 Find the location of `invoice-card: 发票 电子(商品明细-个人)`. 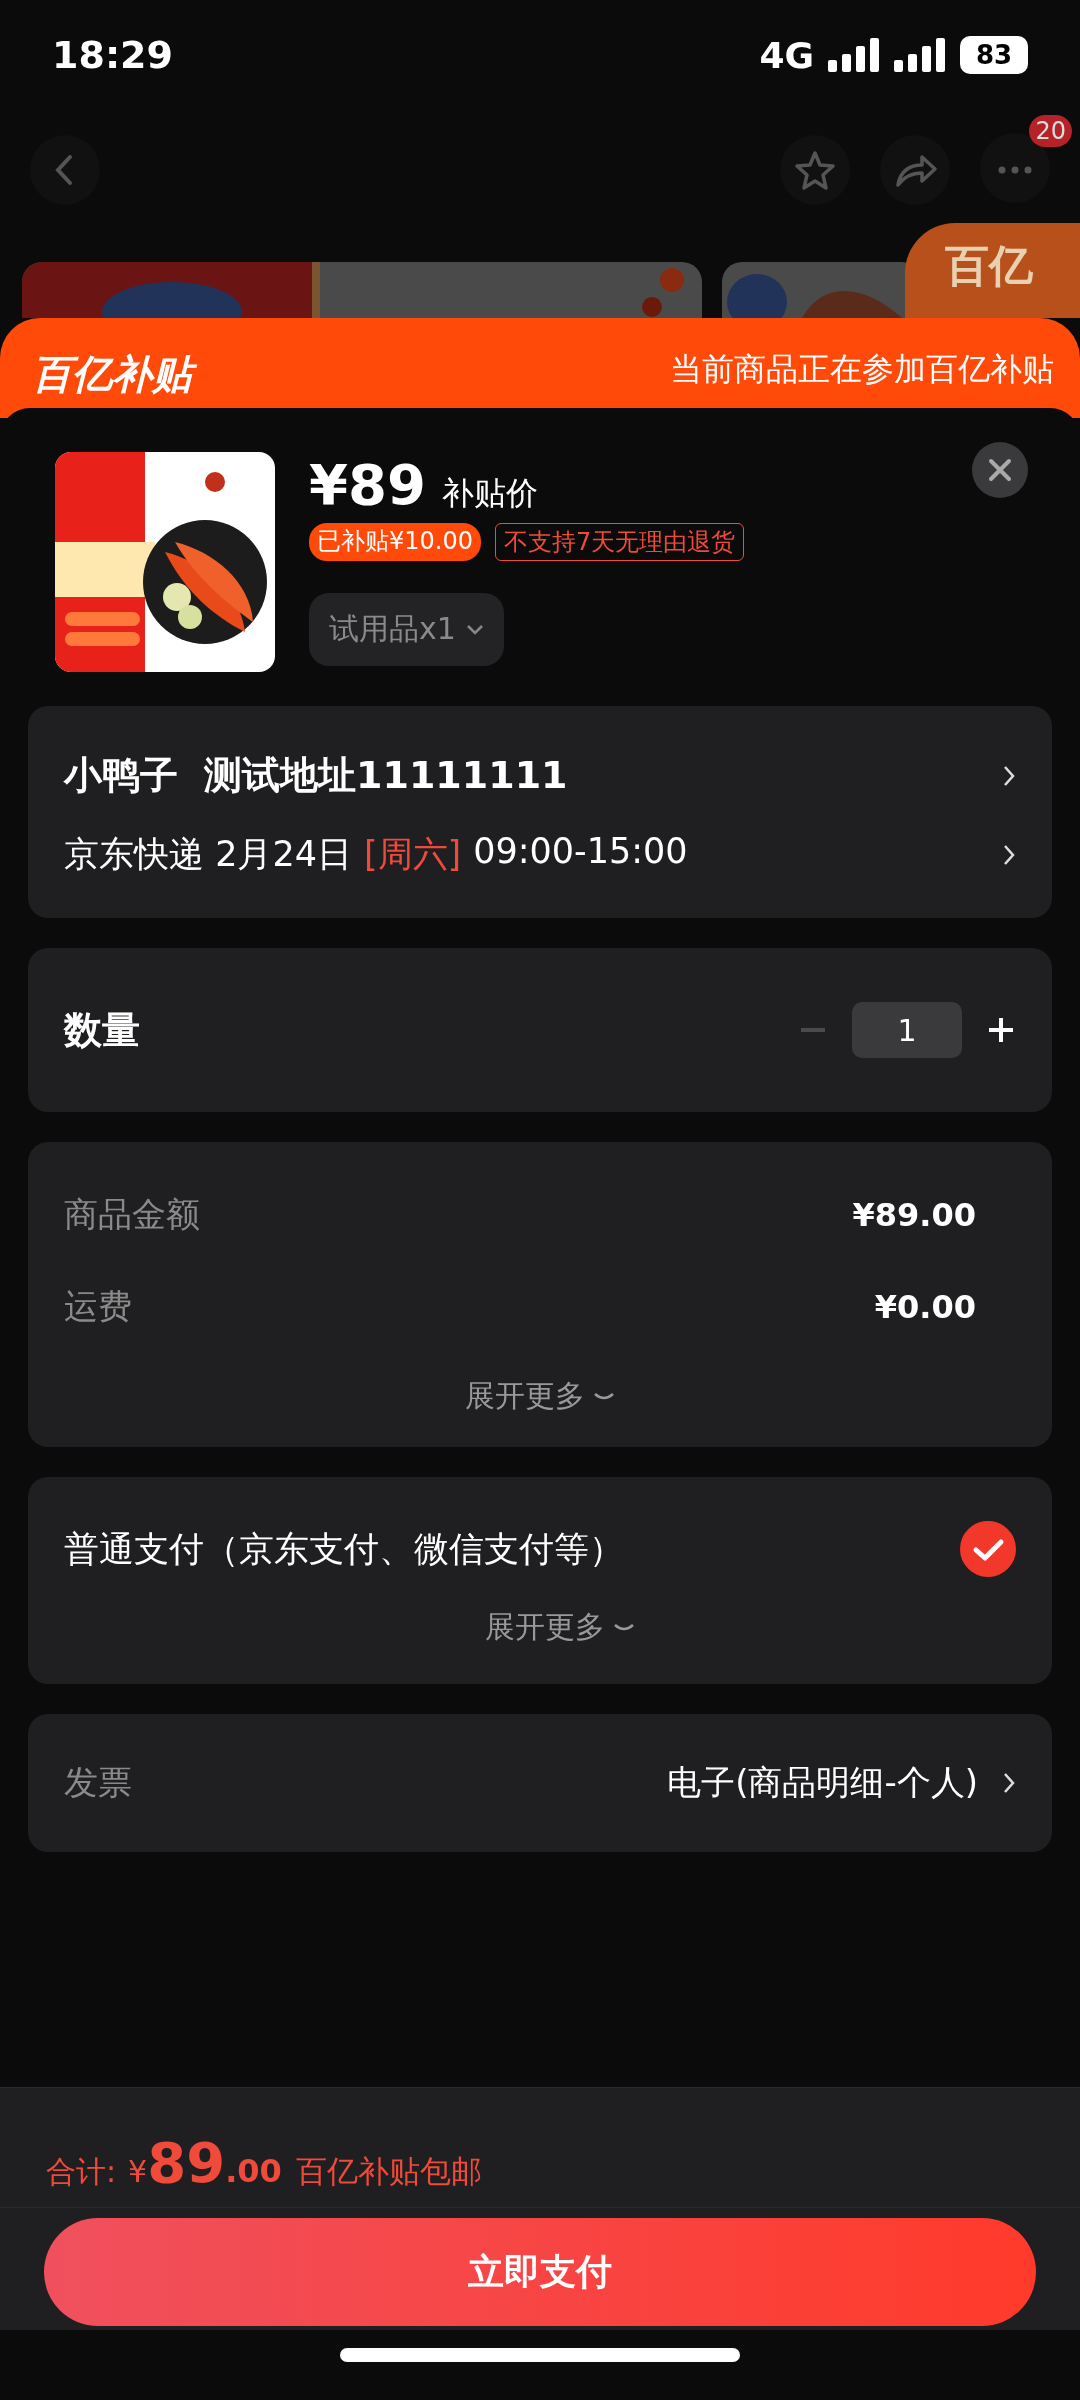

invoice-card: 发票 电子(商品明细-个人) is located at coordinates (540, 1783).